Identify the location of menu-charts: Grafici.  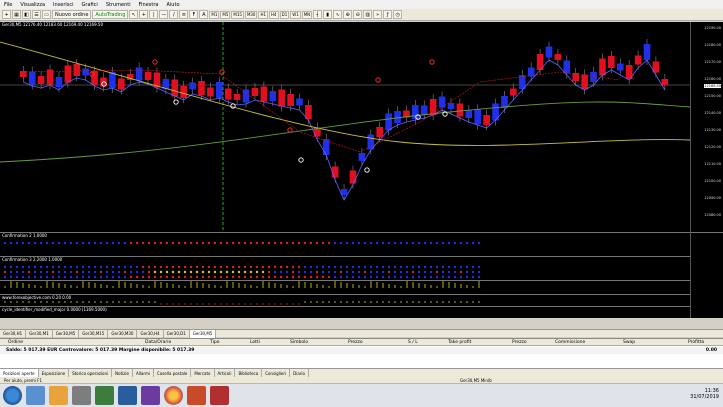
(90, 5).